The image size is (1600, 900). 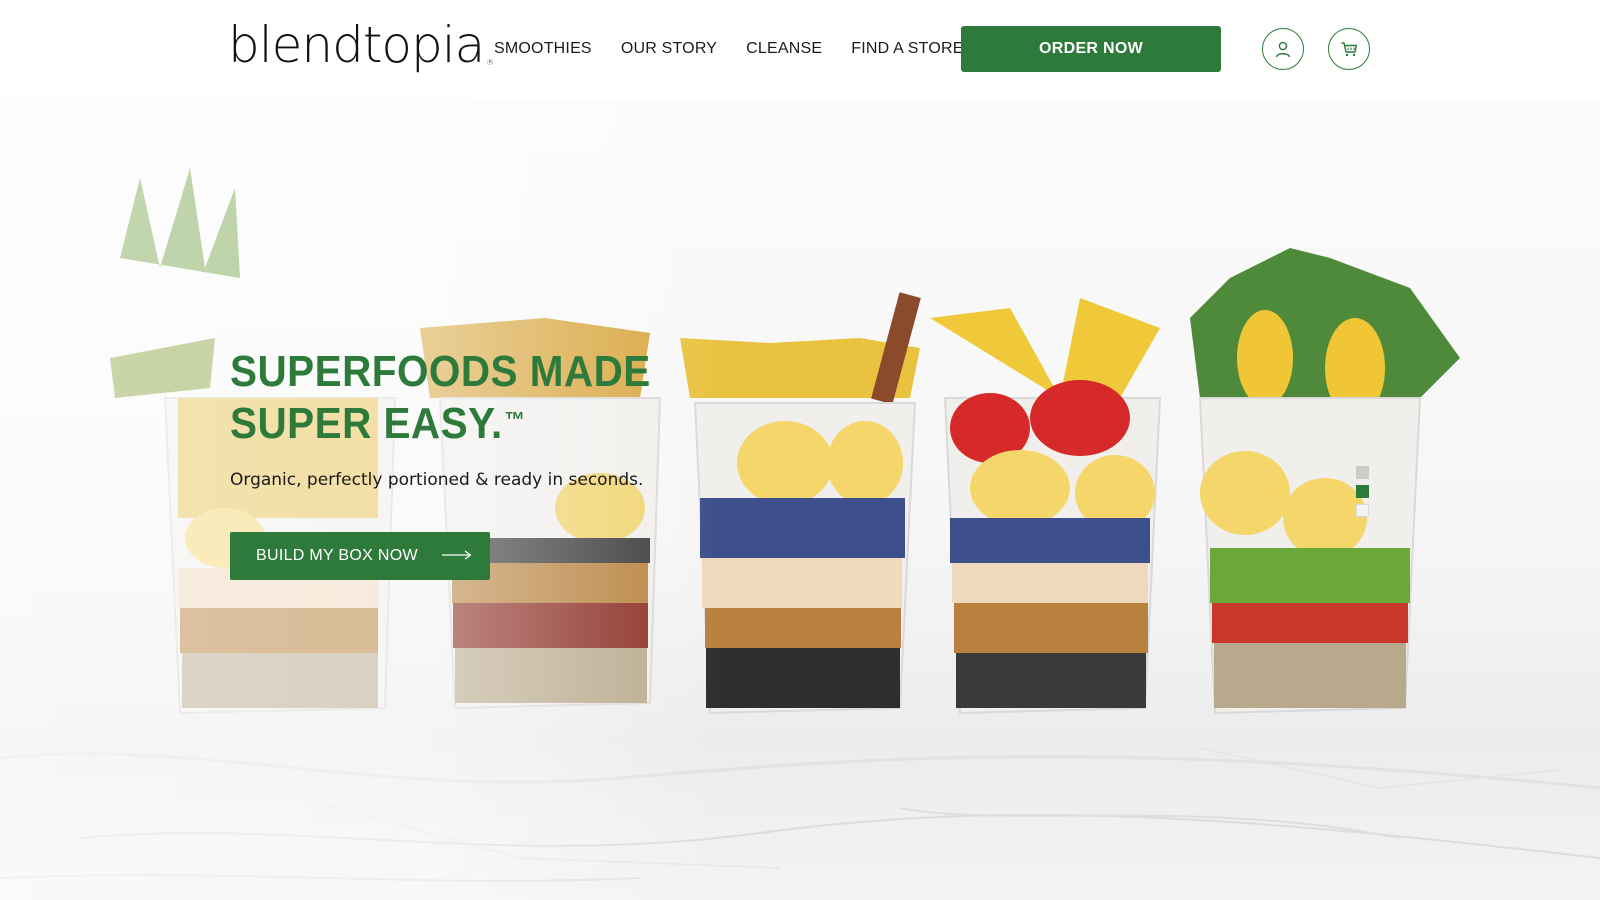 I want to click on main-nav: SMOOTHIES OUR STORY CLEANSE FIND A STORE, so click(x=743, y=49).